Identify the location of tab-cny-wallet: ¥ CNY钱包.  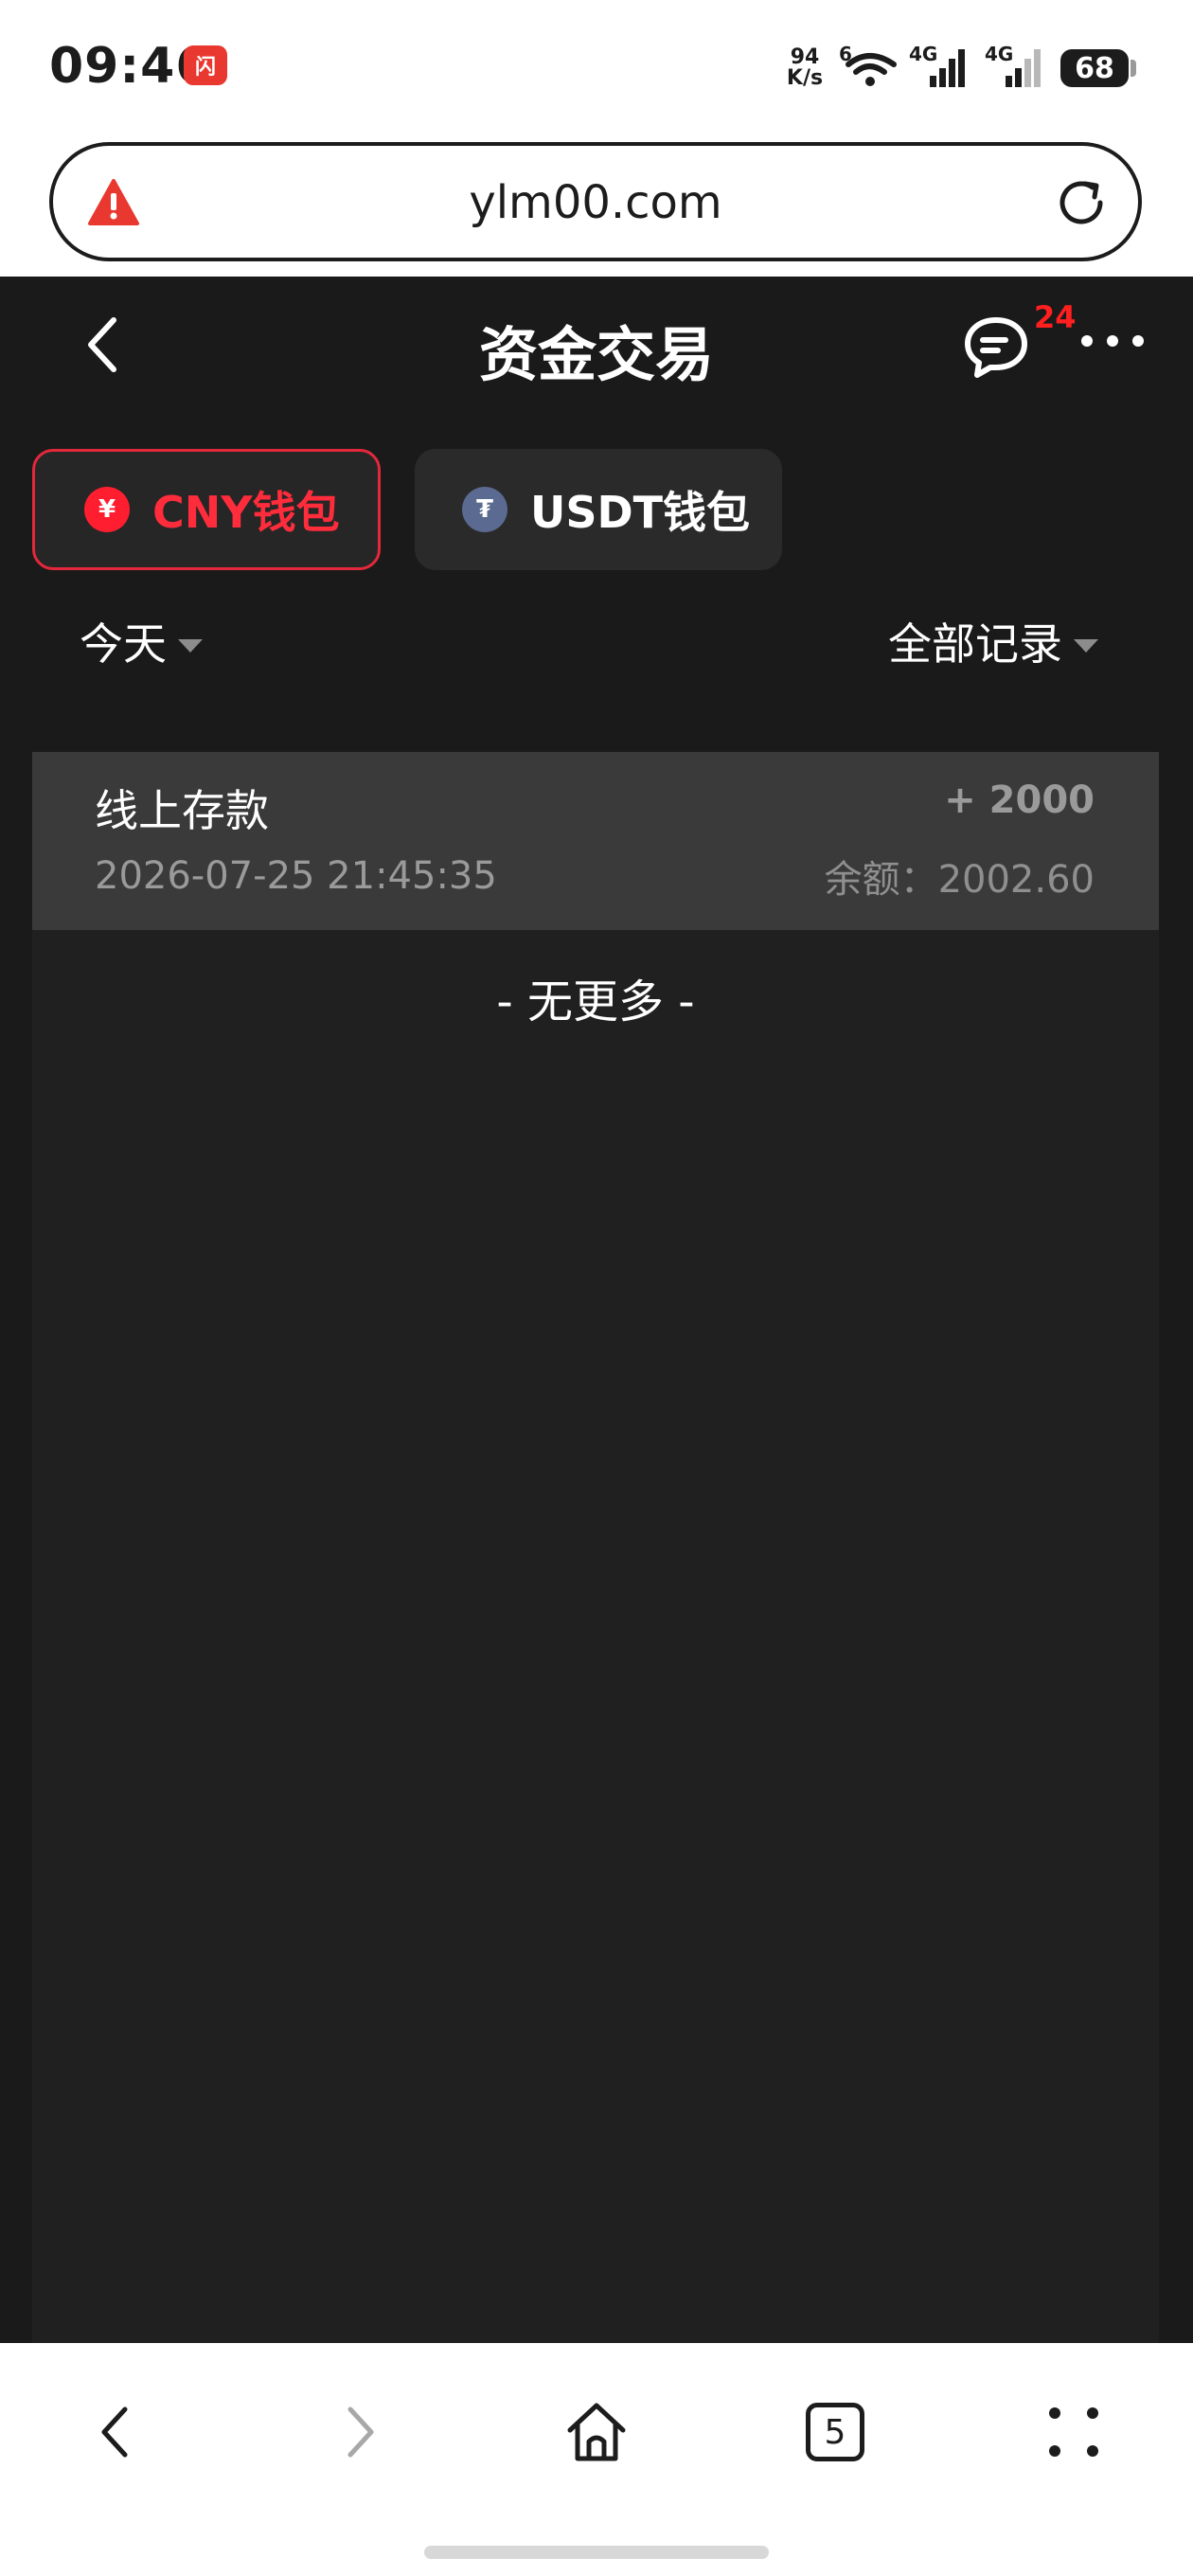
(206, 509).